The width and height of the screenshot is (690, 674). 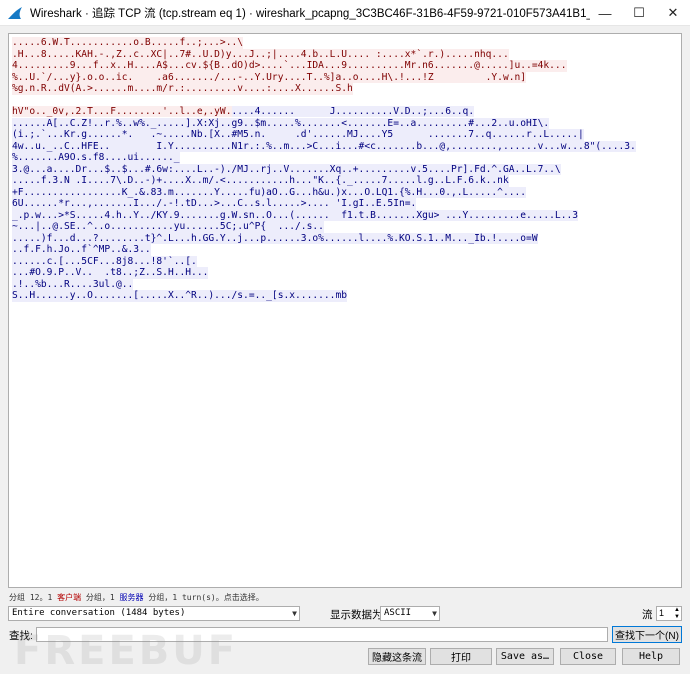 What do you see at coordinates (398, 613) in the screenshot?
I see `show-as-value: ASCII` at bounding box center [398, 613].